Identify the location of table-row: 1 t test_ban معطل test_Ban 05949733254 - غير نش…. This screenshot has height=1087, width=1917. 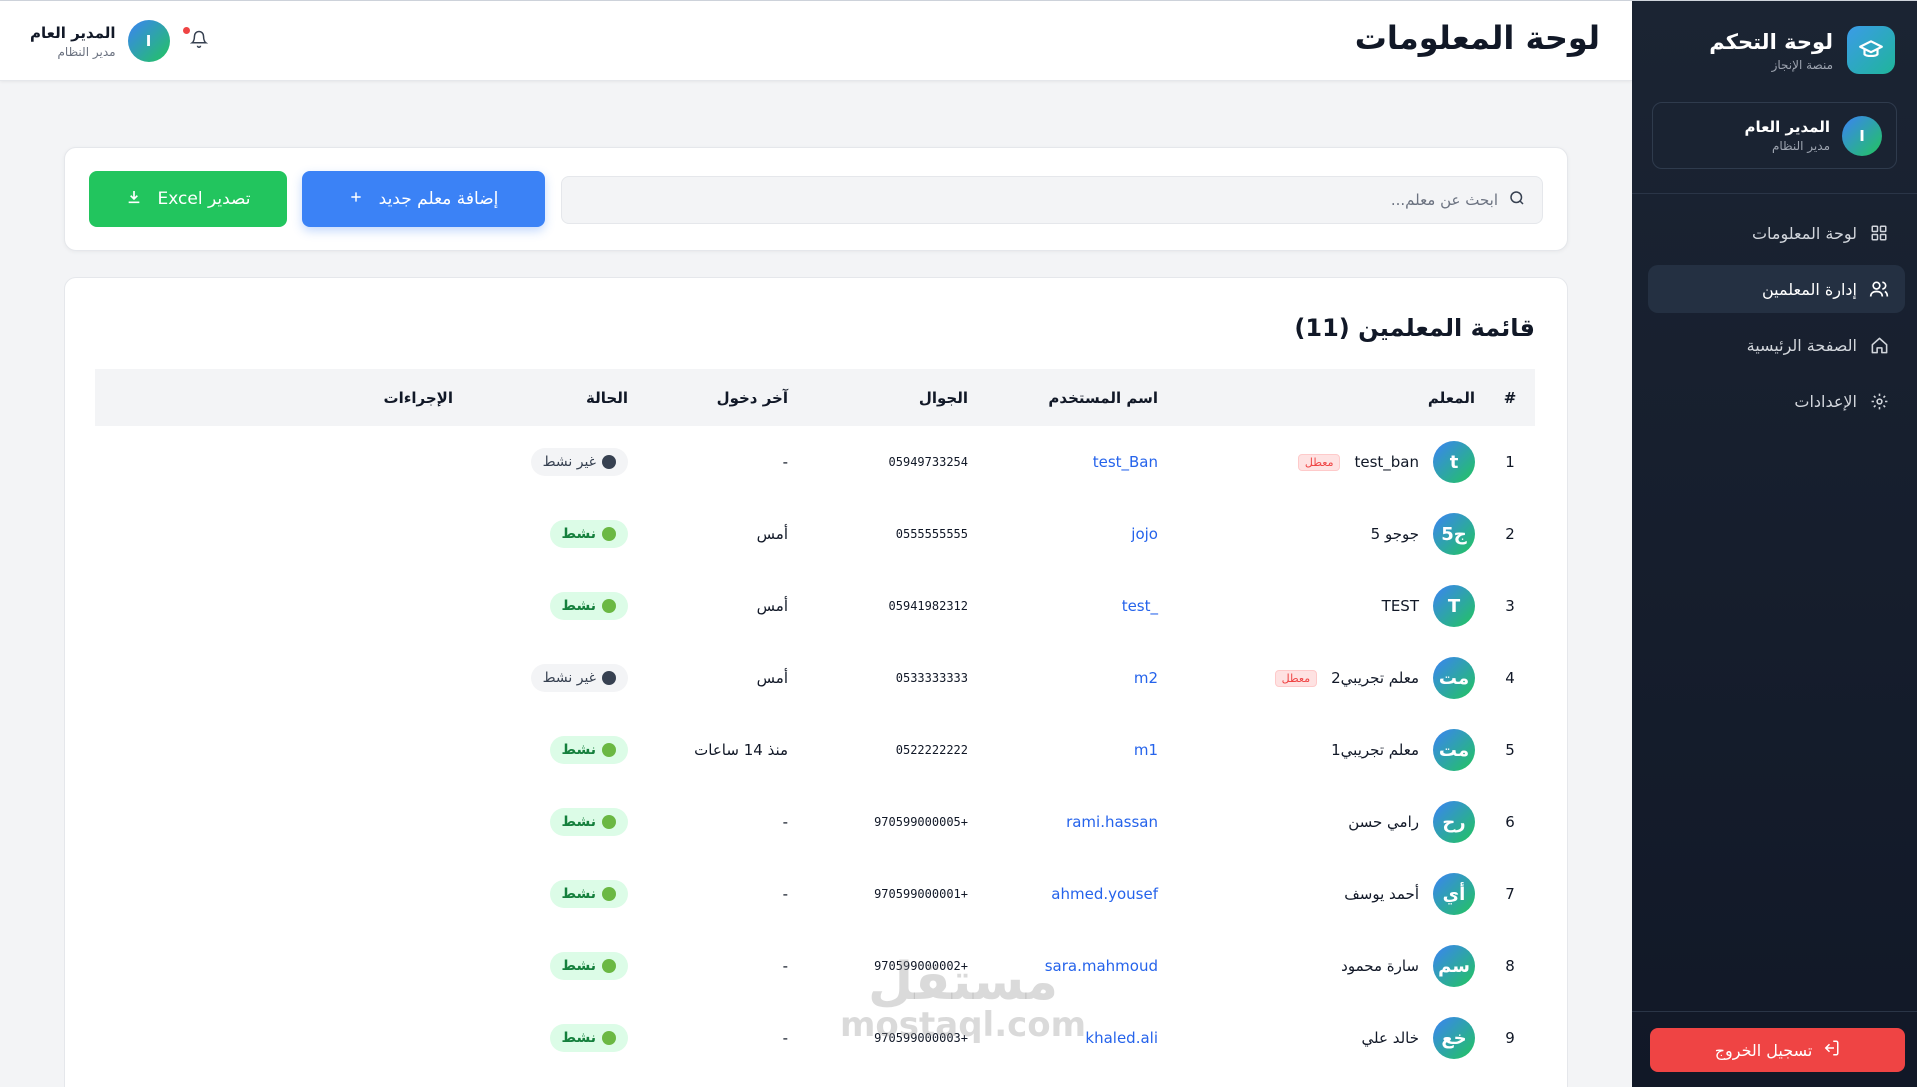
(815, 462).